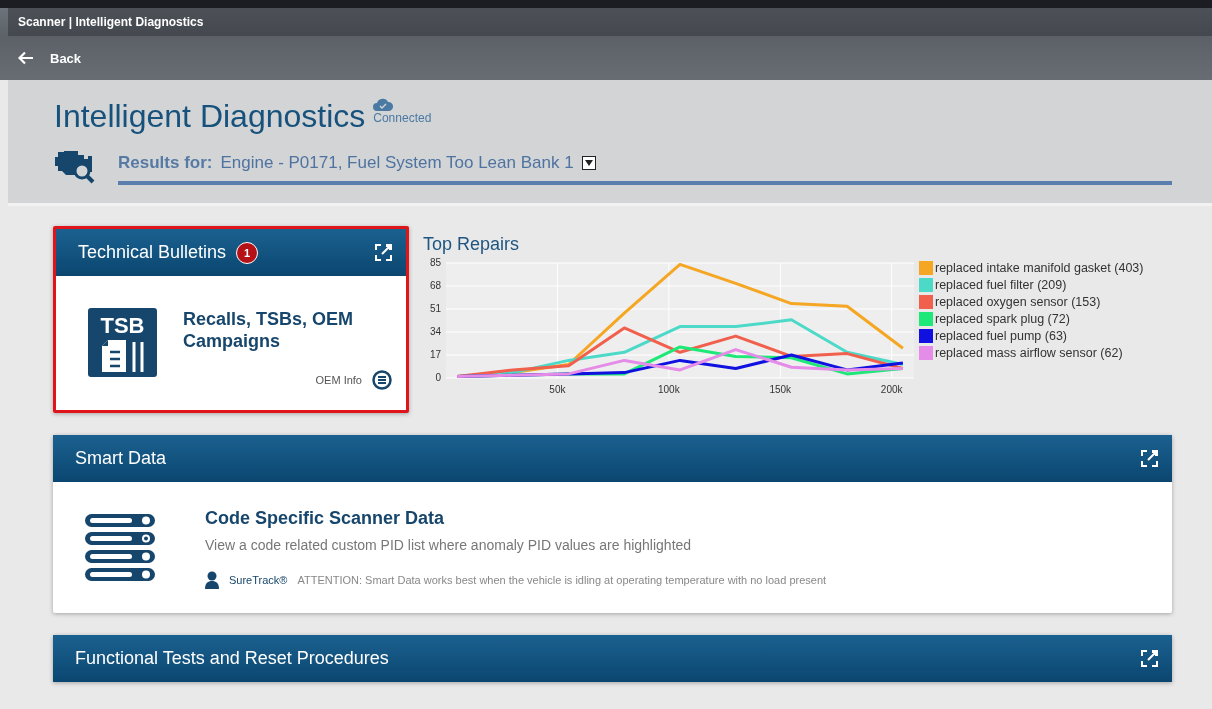  Describe the element at coordinates (402, 118) in the screenshot. I see `connection-status: Connected` at that location.